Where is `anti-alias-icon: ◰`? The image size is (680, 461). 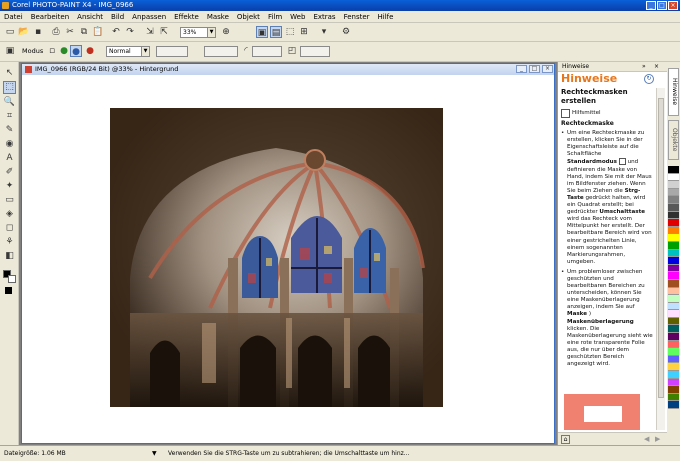 anti-alias-icon: ◰ is located at coordinates (292, 51).